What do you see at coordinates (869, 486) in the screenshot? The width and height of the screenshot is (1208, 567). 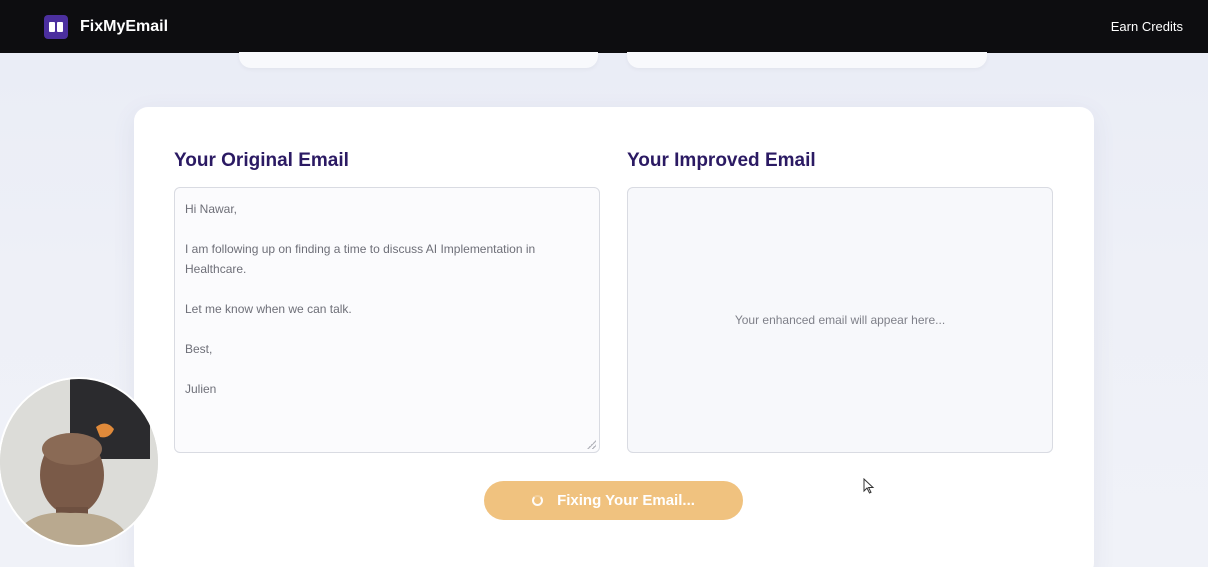 I see `mouse-pointer-icon` at bounding box center [869, 486].